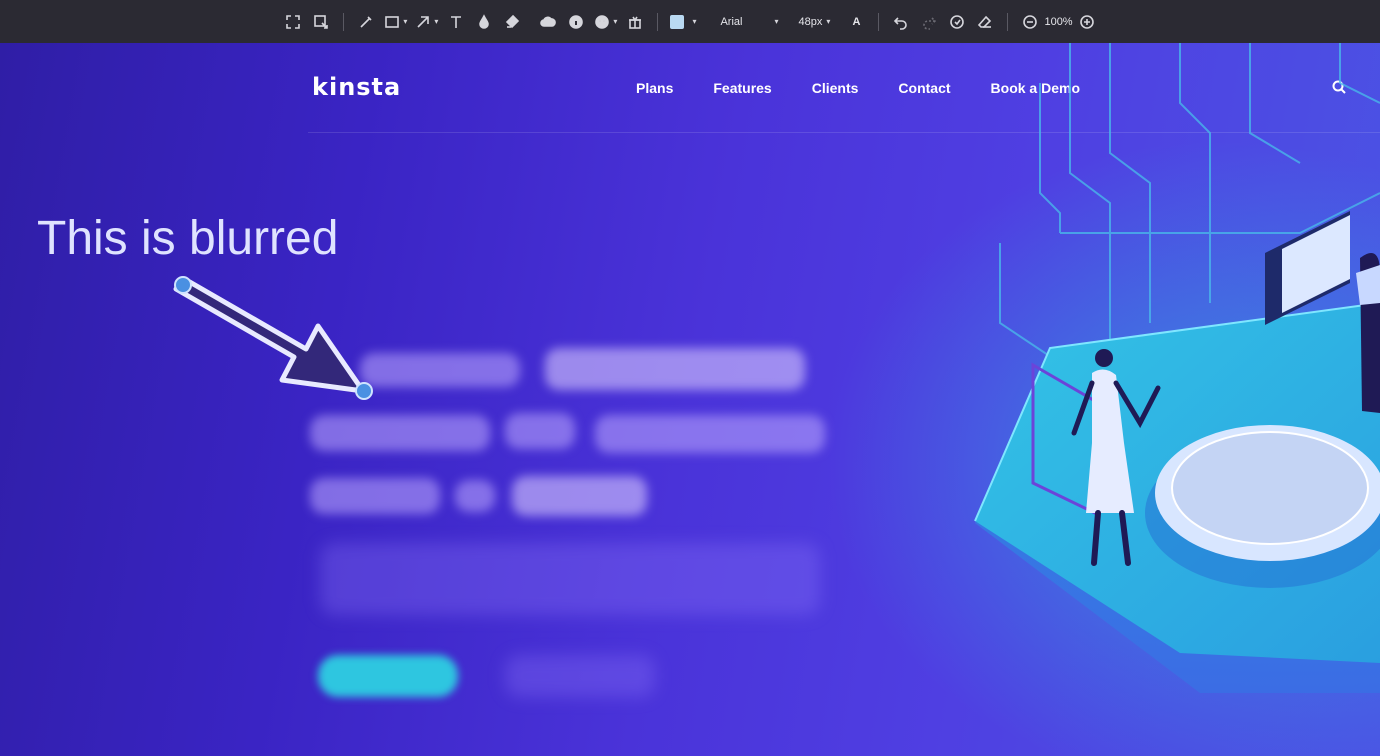 The image size is (1380, 756). I want to click on fullscreen-icon, so click(293, 22).